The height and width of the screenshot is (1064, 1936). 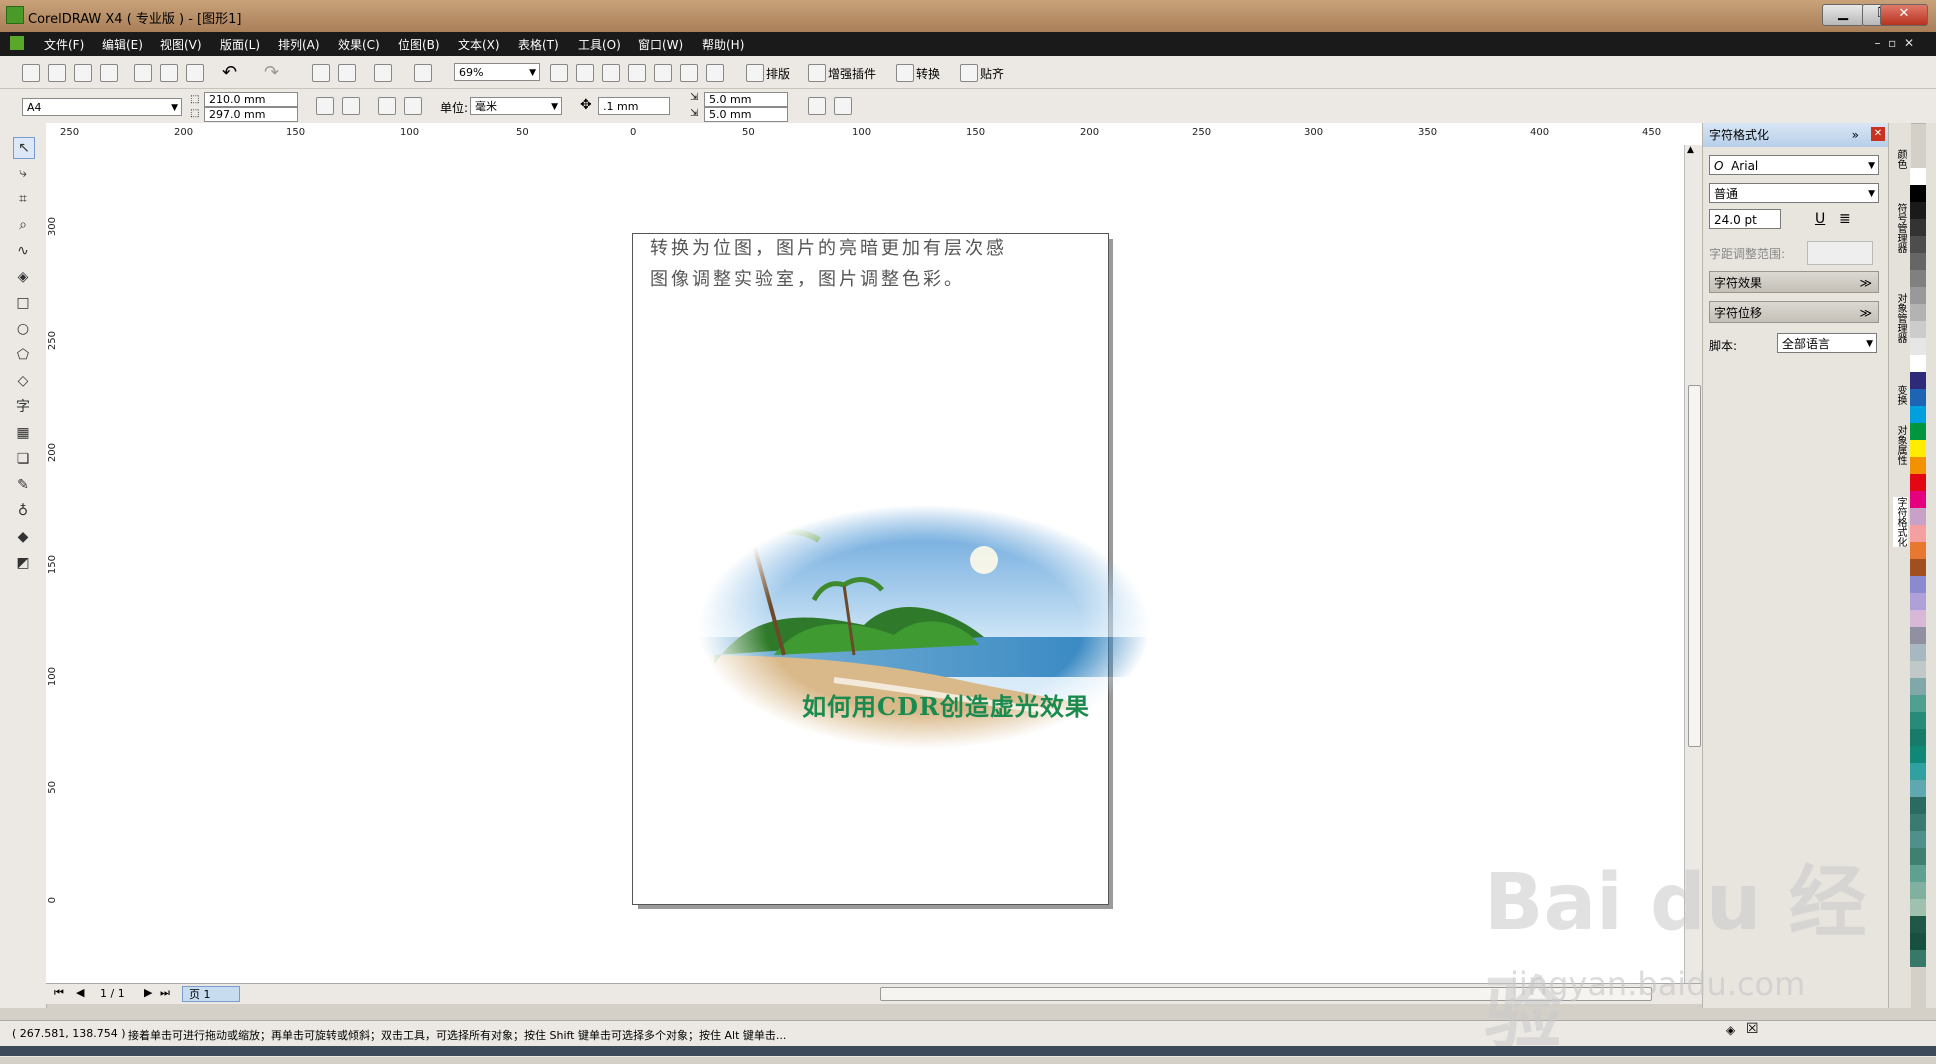 What do you see at coordinates (660, 44) in the screenshot?
I see `menu-window: 窗口(W)` at bounding box center [660, 44].